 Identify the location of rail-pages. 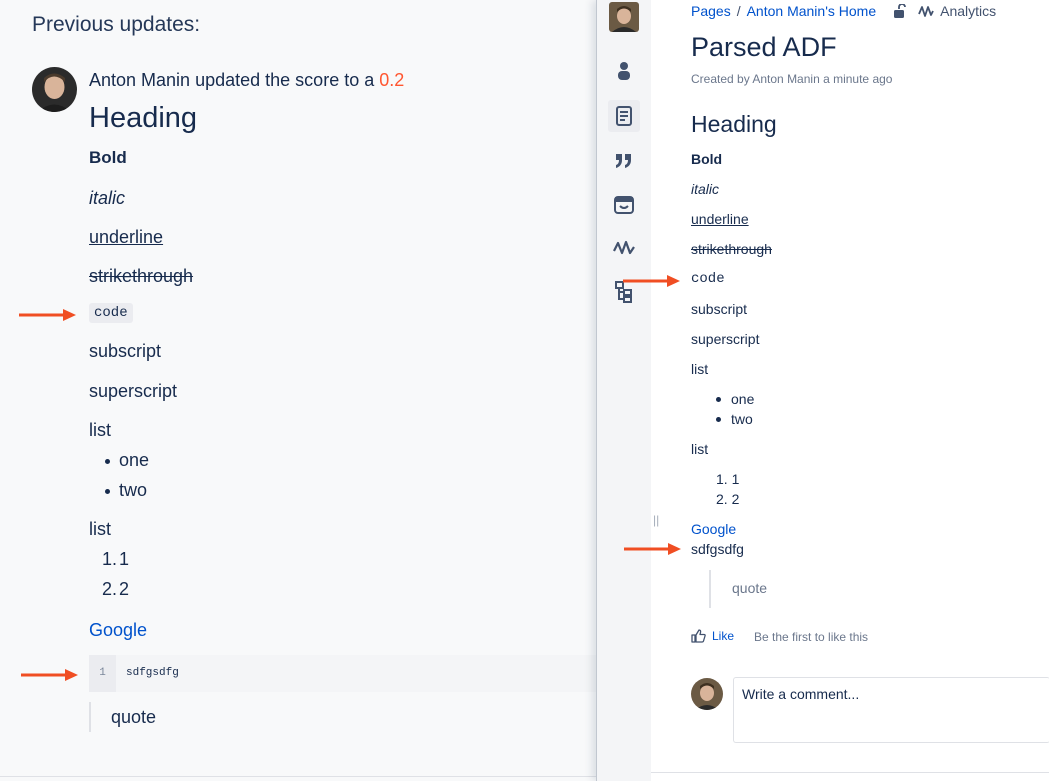
(624, 116).